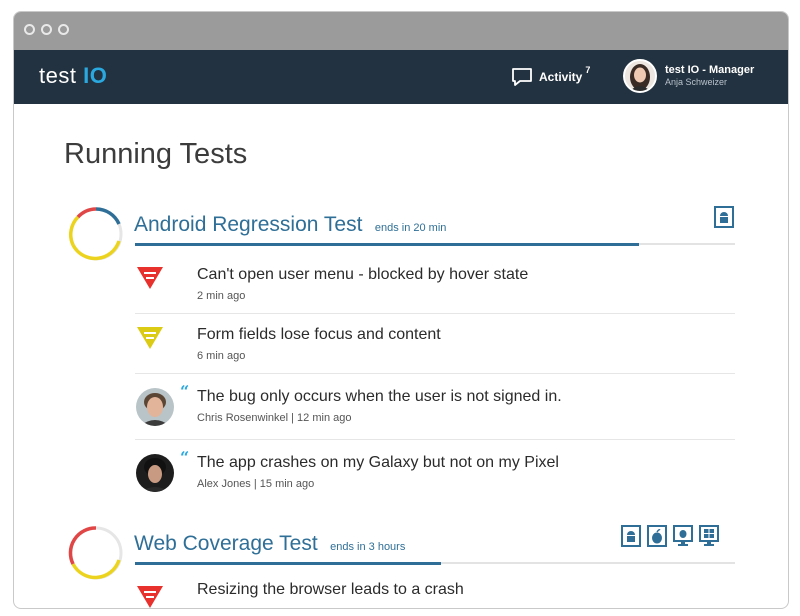 The height and width of the screenshot is (616, 800). I want to click on user-avatar, so click(640, 76).